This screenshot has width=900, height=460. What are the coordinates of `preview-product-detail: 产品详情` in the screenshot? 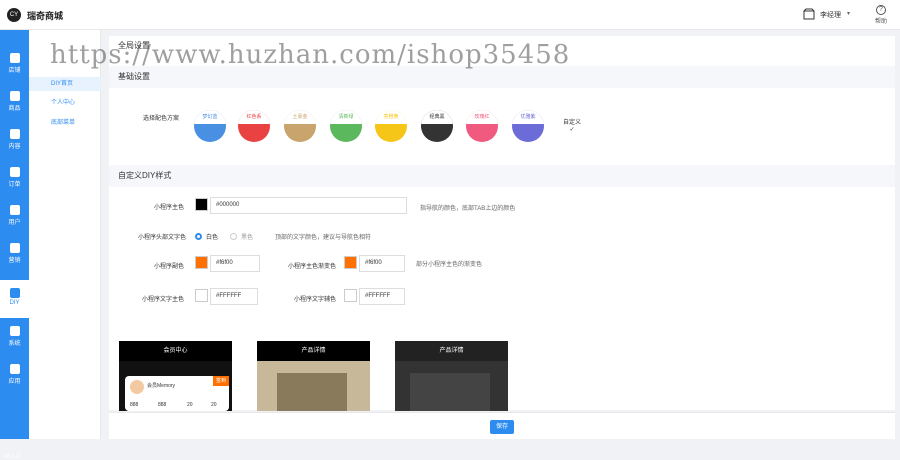 It's located at (313, 376).